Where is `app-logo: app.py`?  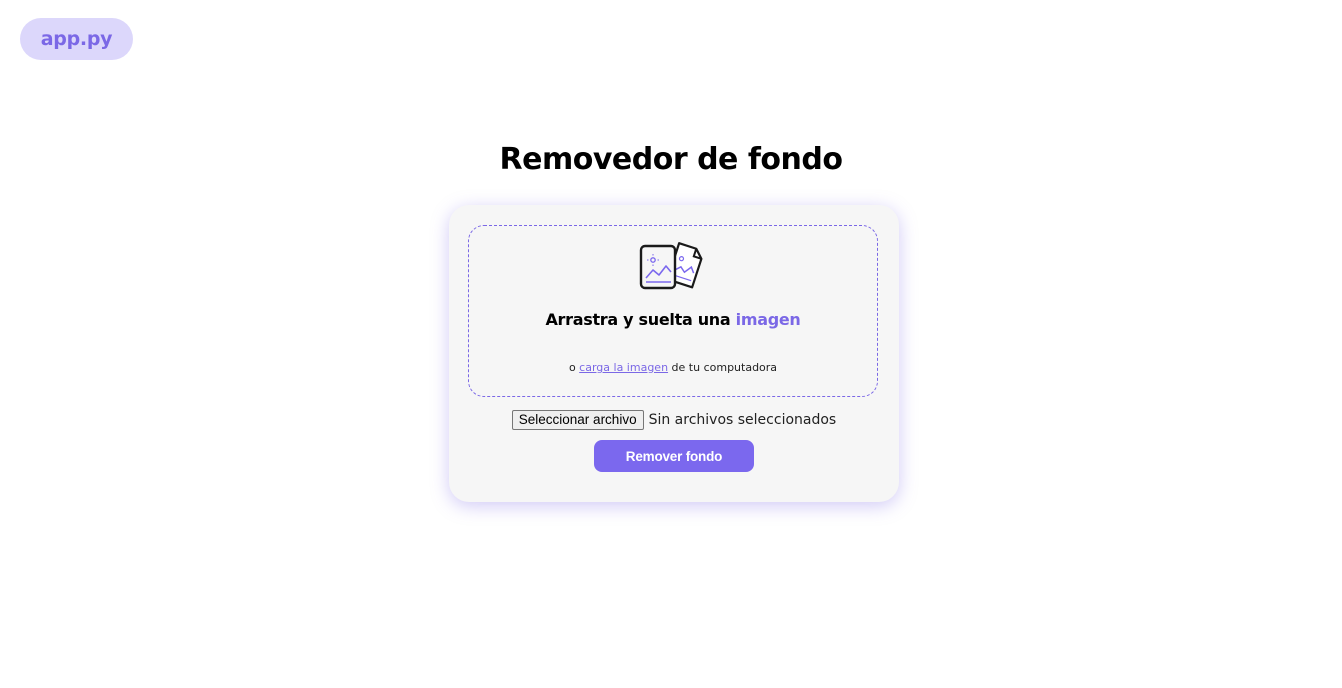 app-logo: app.py is located at coordinates (76, 39).